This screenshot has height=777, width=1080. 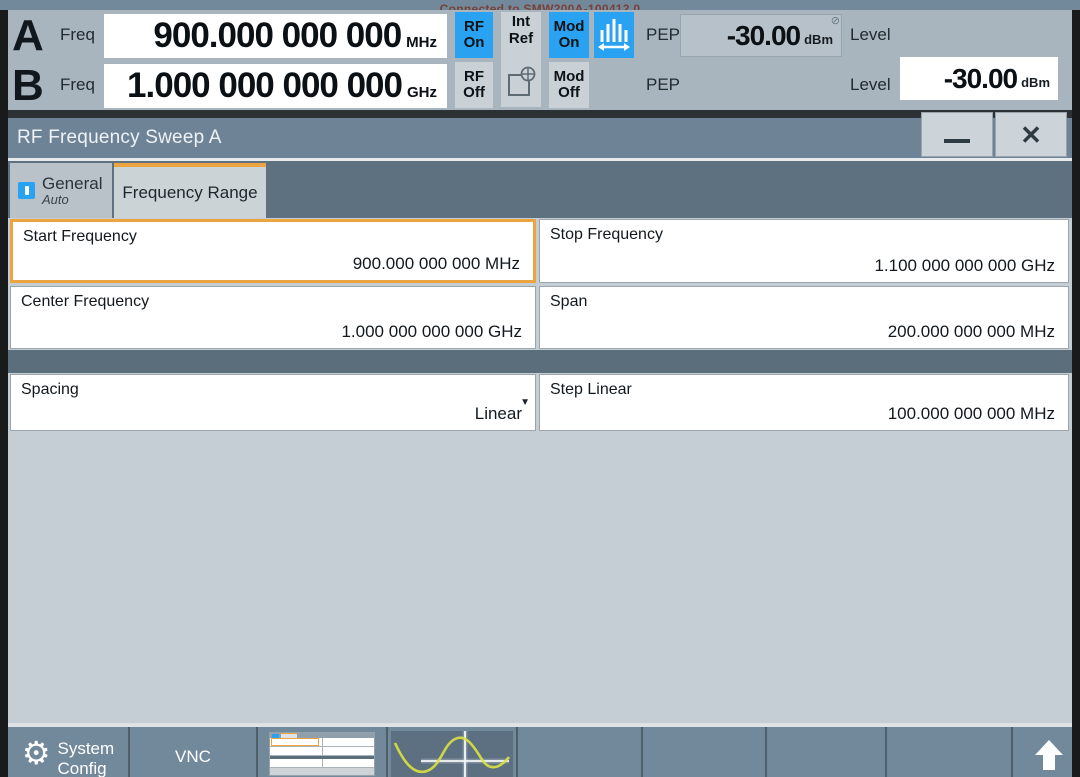 What do you see at coordinates (606, 234) in the screenshot?
I see `stop-frequency-label: Stop Frequency` at bounding box center [606, 234].